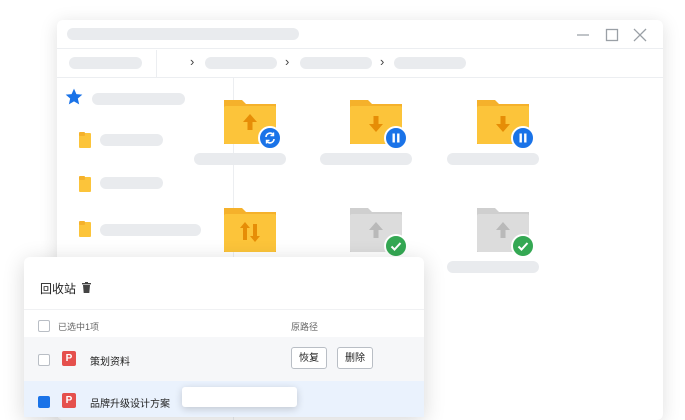  What do you see at coordinates (640, 35) in the screenshot?
I see `close-icon` at bounding box center [640, 35].